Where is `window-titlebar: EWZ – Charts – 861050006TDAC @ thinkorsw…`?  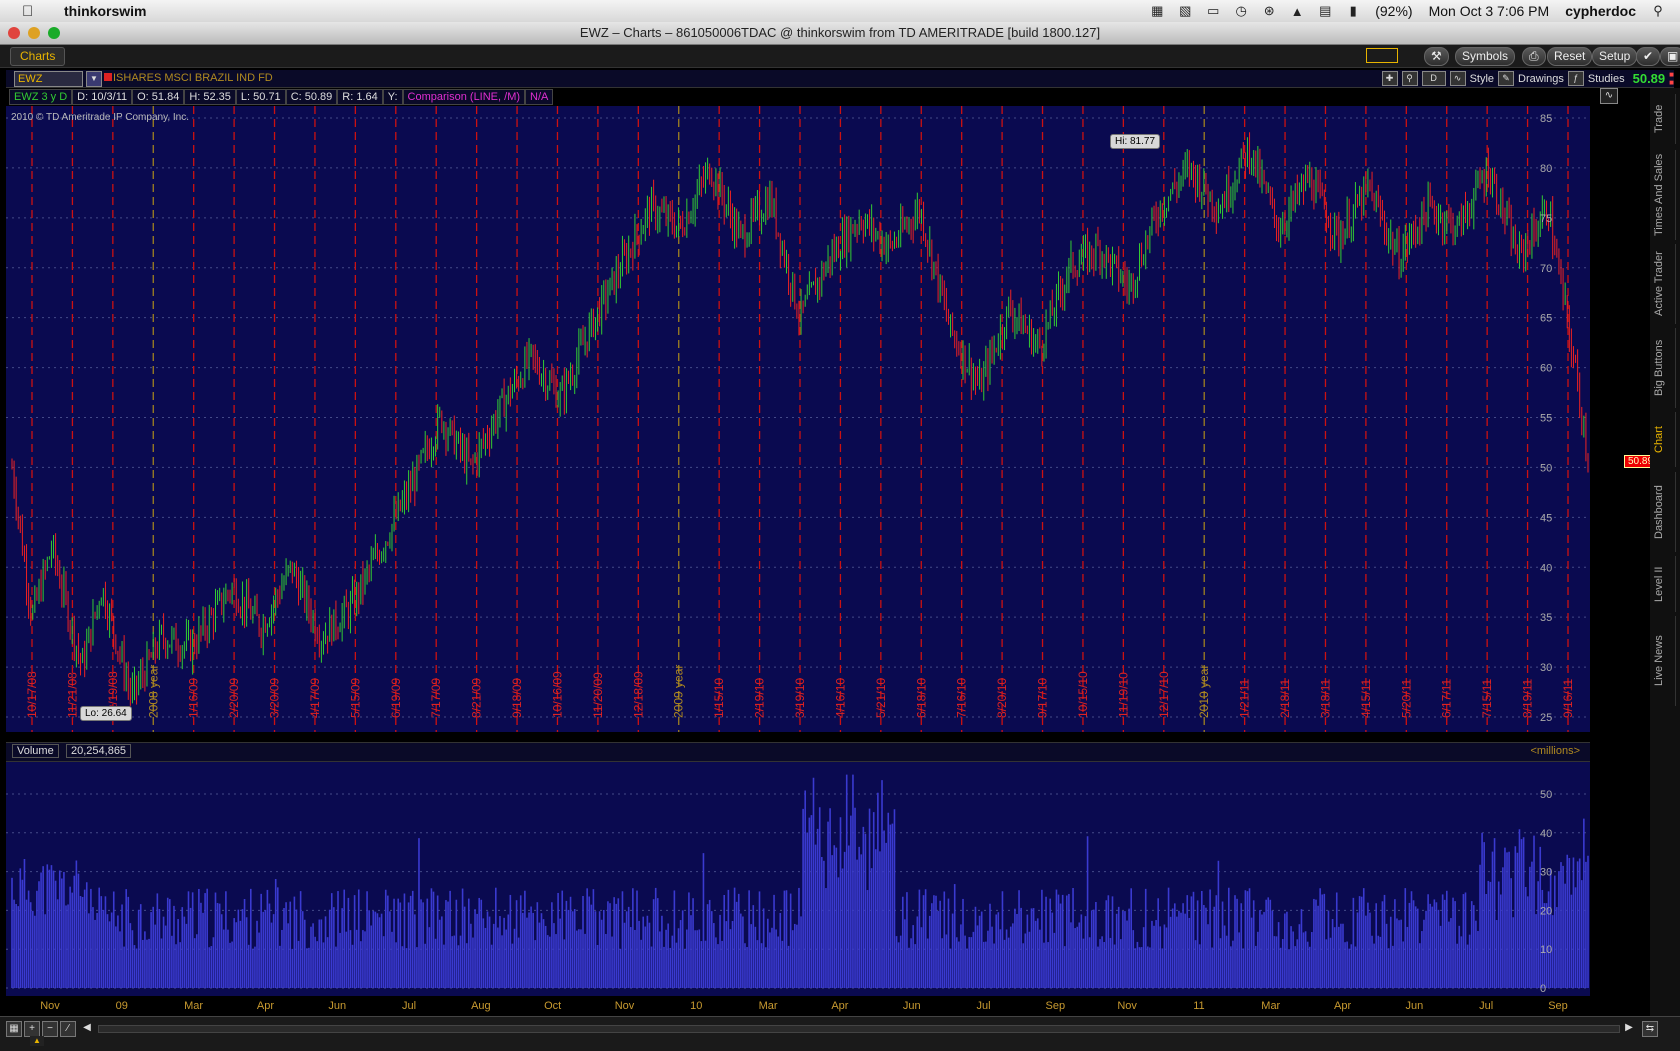
window-titlebar: EWZ – Charts – 861050006TDAC @ thinkorsw… is located at coordinates (840, 33).